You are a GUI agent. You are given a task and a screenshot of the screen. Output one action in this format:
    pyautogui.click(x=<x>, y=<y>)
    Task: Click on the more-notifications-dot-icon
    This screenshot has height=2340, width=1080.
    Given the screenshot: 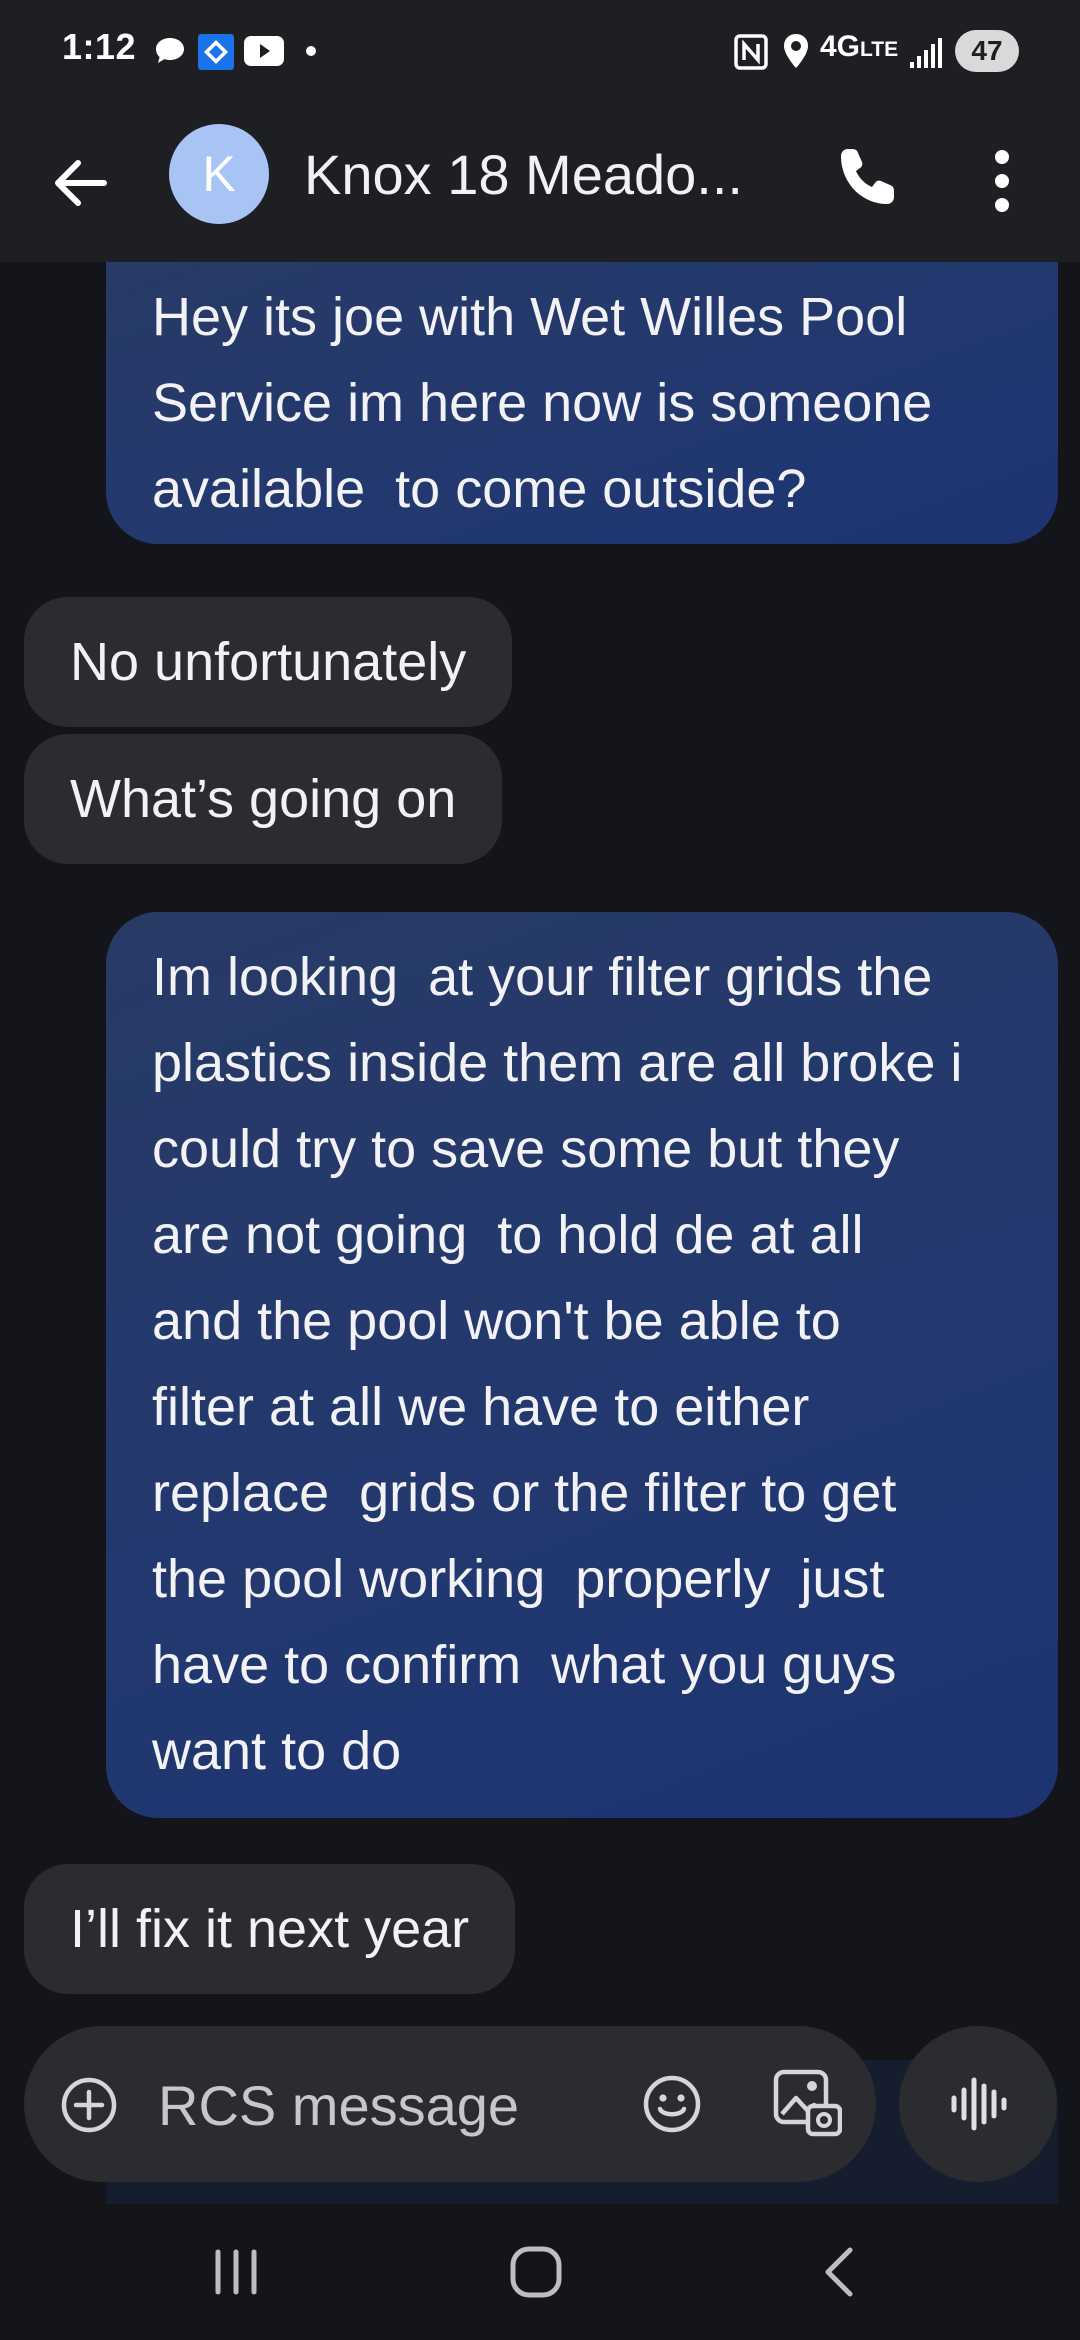 What is the action you would take?
    pyautogui.click(x=311, y=51)
    